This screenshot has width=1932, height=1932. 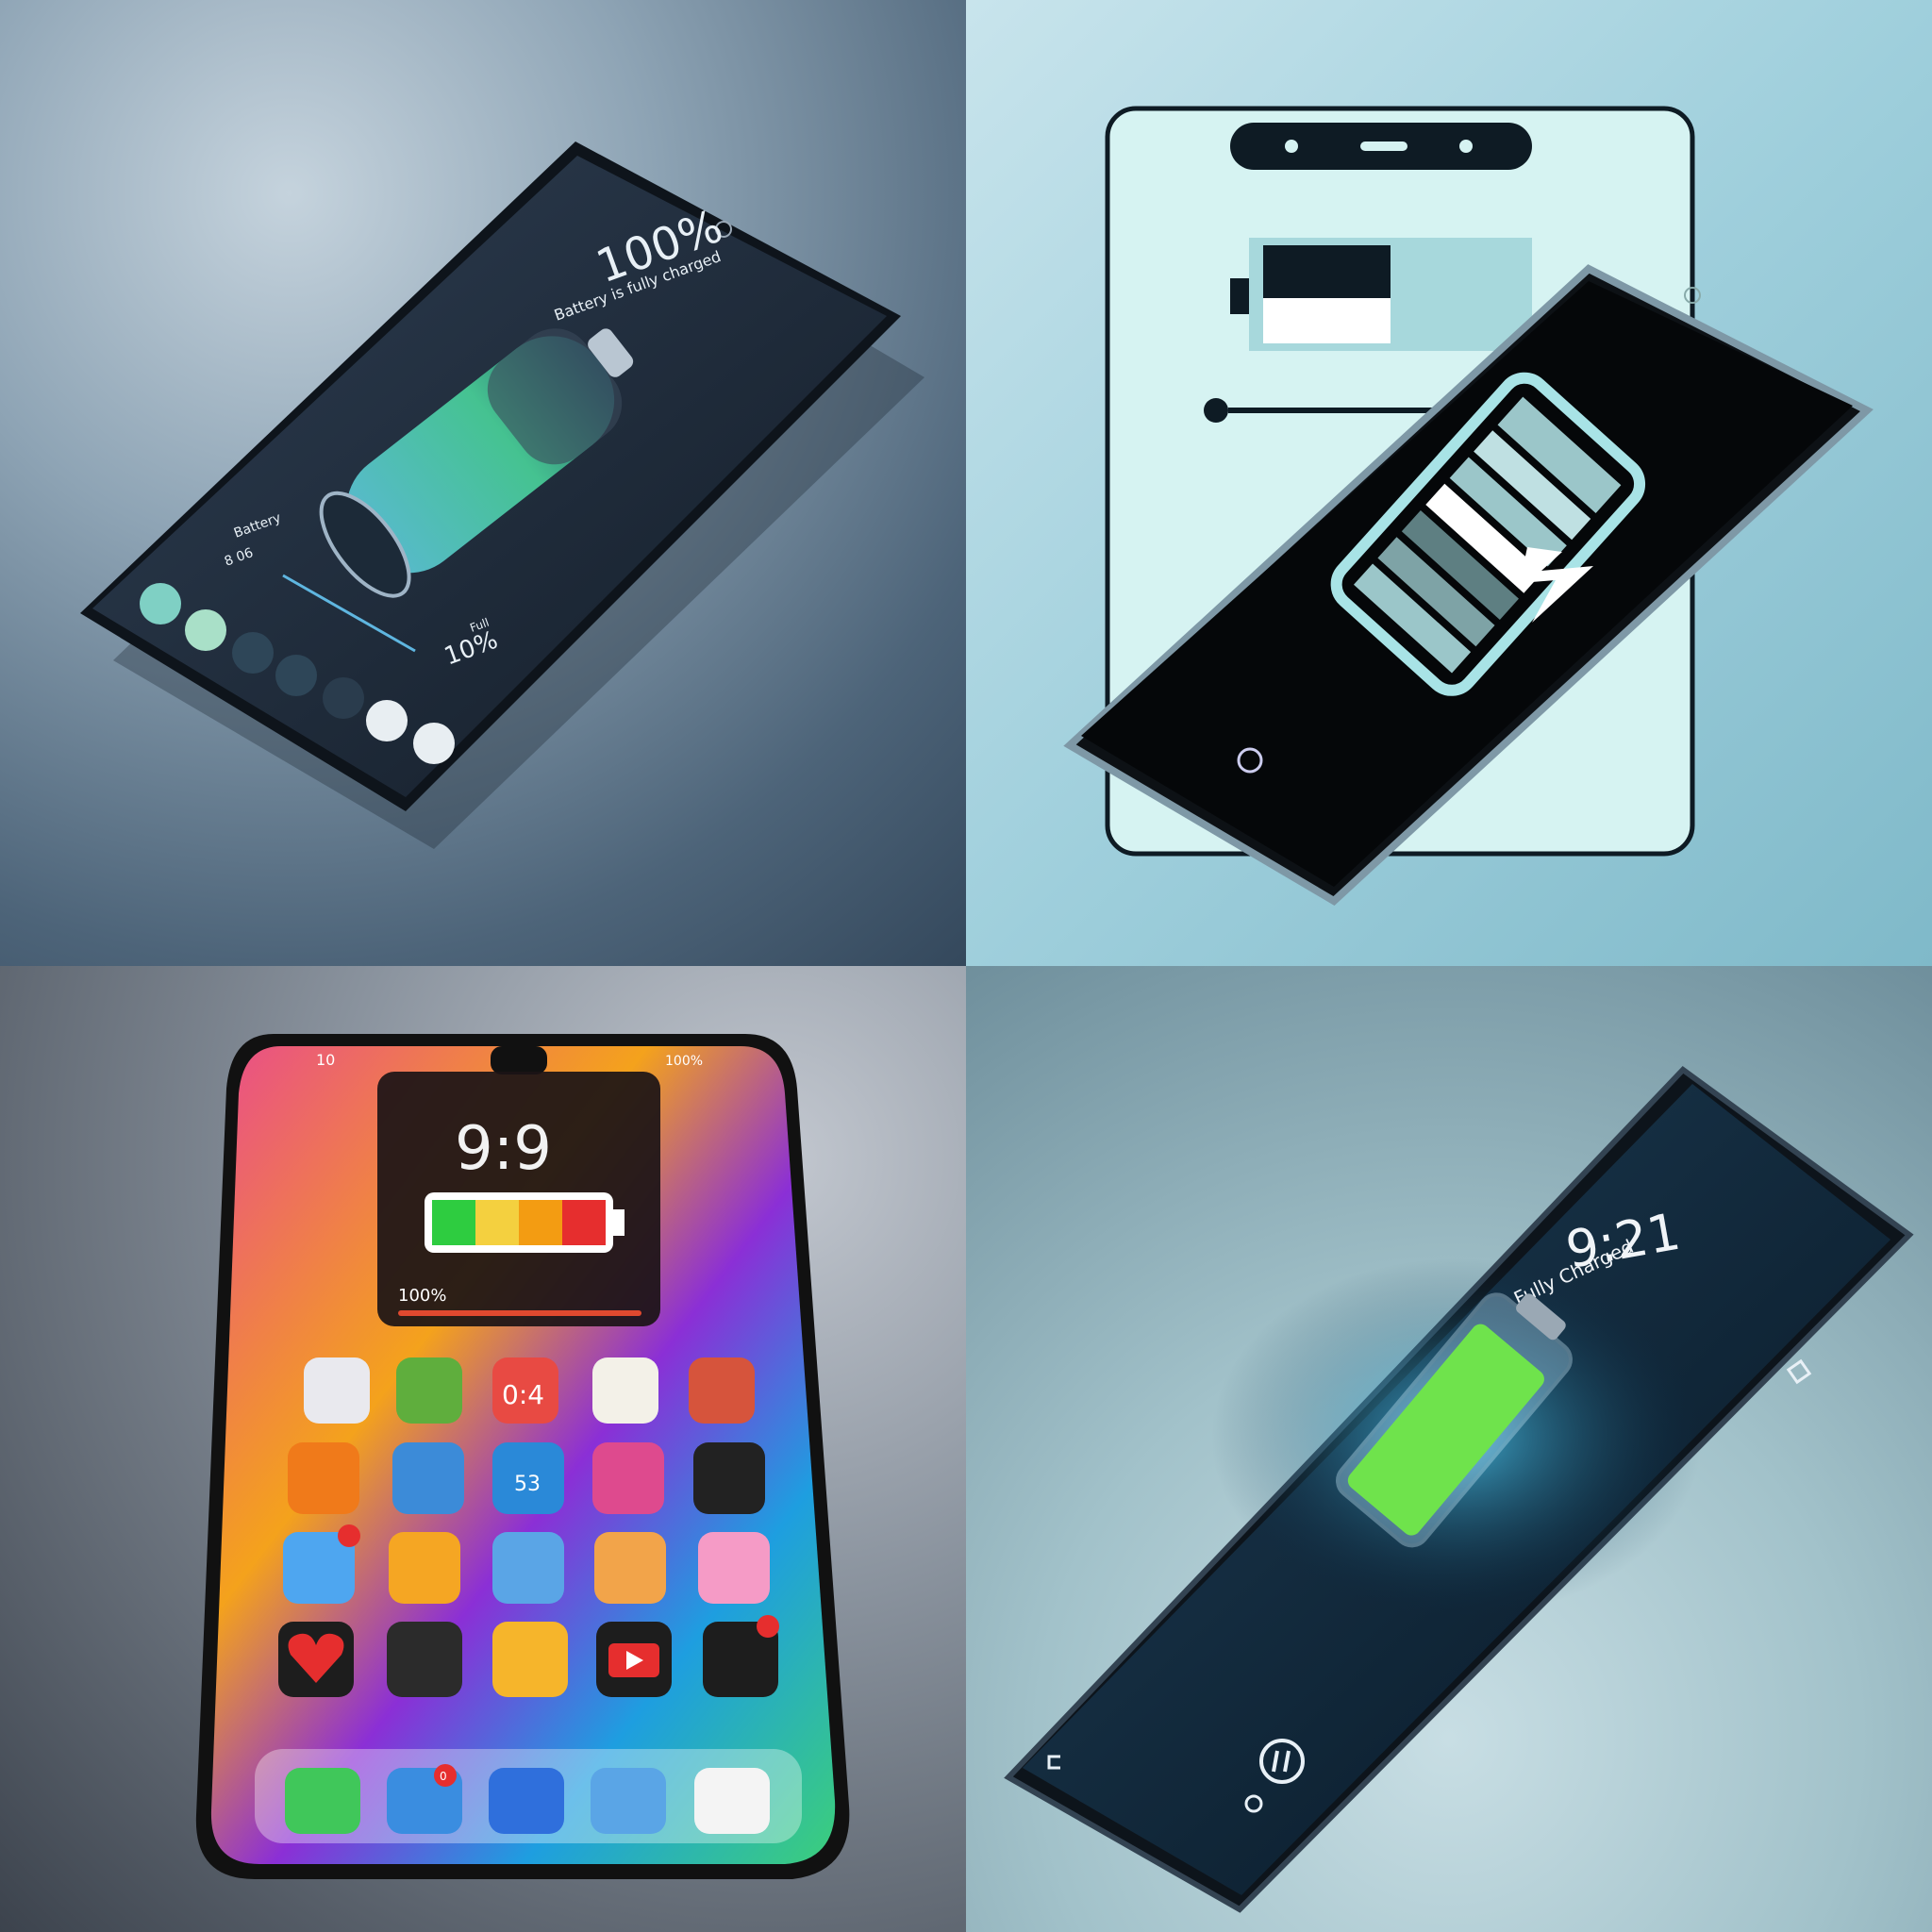 What do you see at coordinates (523, 1395) in the screenshot?
I see `clock-app-text: 0:4` at bounding box center [523, 1395].